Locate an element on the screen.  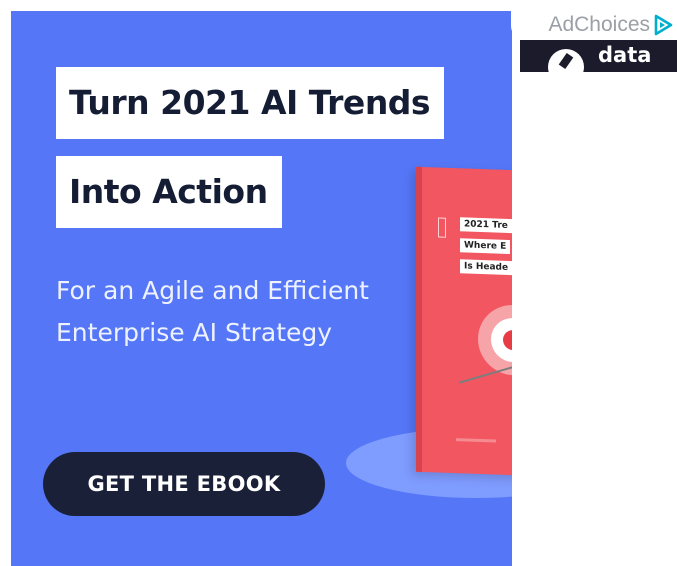
headline-line-1: Turn 2021 AI Trends is located at coordinates (250, 103).